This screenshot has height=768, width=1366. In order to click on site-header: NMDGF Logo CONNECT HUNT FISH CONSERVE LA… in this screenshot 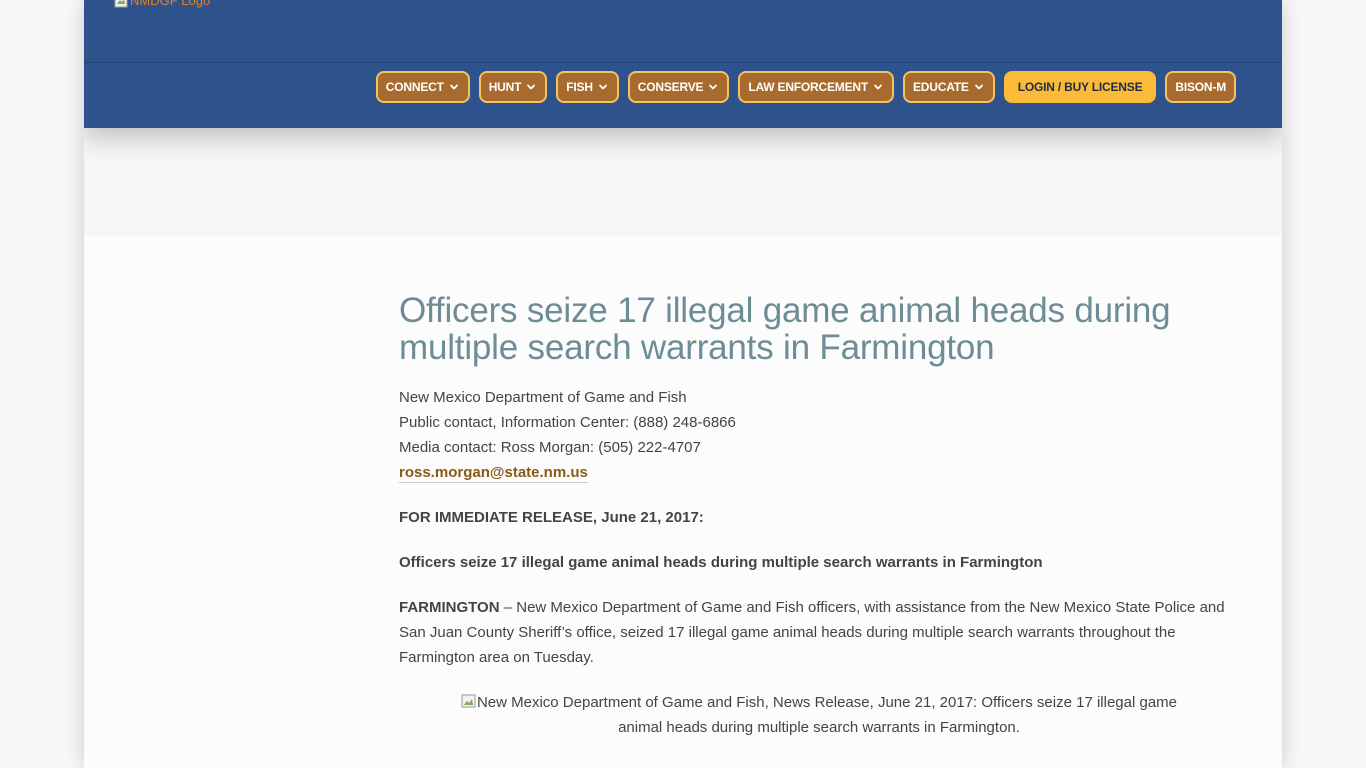, I will do `click(683, 64)`.